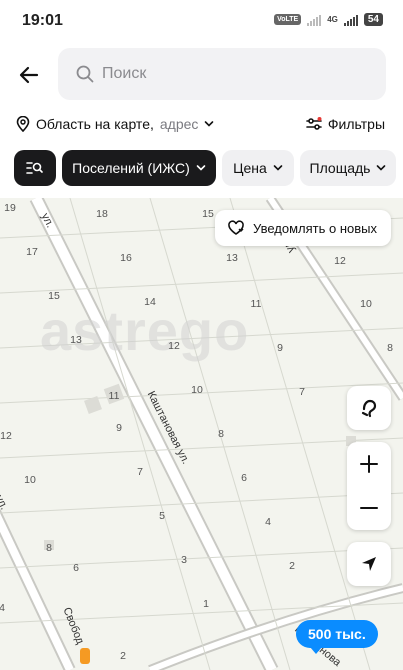  I want to click on map-layers-button, so click(369, 408).